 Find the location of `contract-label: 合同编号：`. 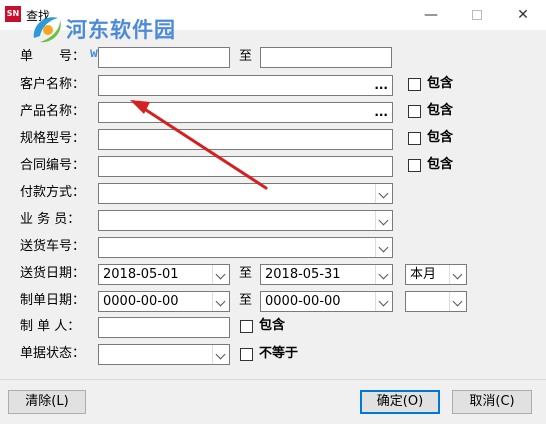

contract-label: 合同编号： is located at coordinates (53, 165).